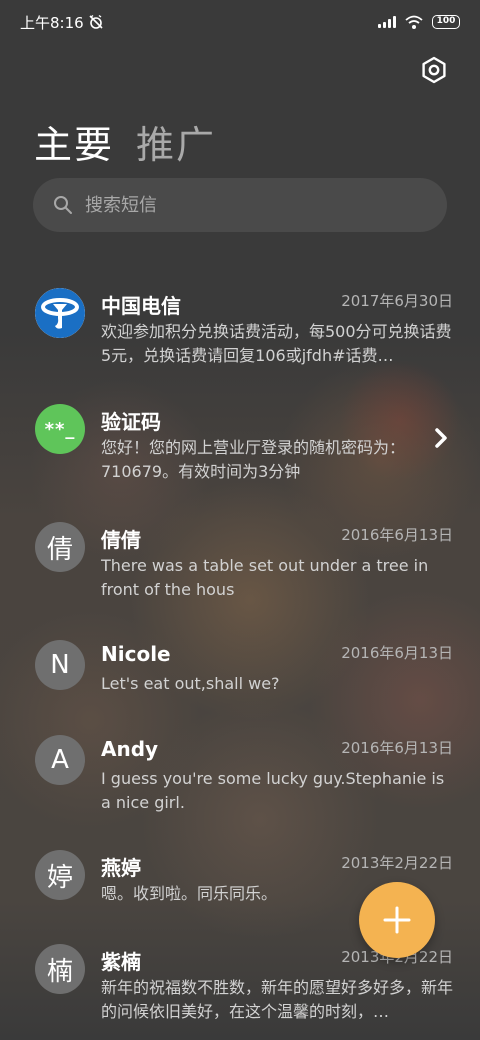  What do you see at coordinates (121, 868) in the screenshot?
I see `contact-name: 燕婷` at bounding box center [121, 868].